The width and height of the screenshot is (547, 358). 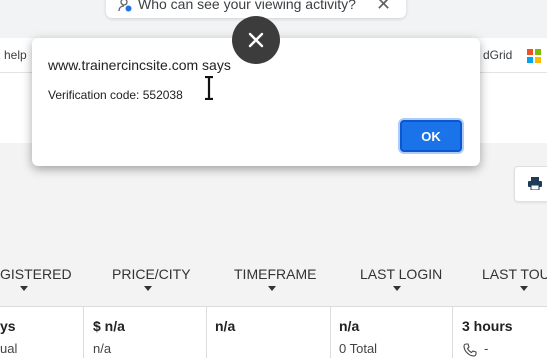 What do you see at coordinates (358, 348) in the screenshot?
I see `cell-sub-text: 0 Total` at bounding box center [358, 348].